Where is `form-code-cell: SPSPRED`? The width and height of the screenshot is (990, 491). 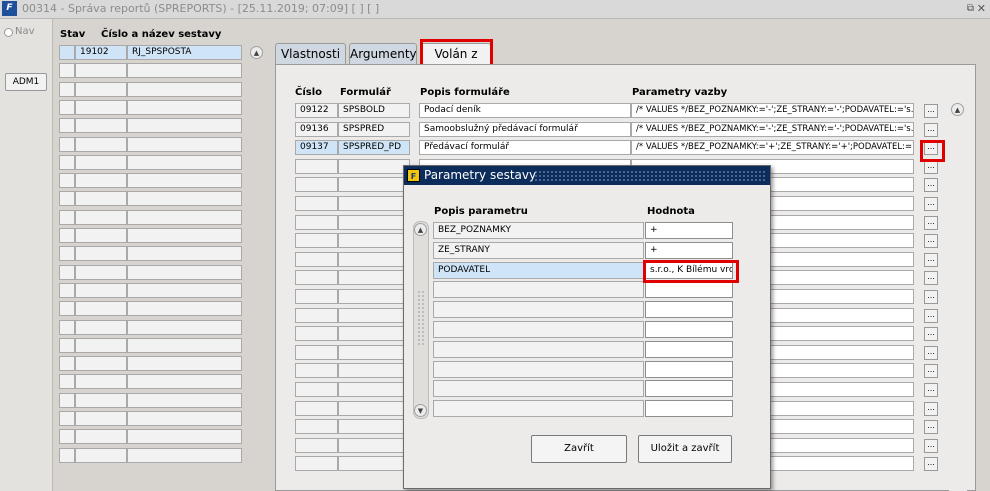 form-code-cell: SPSPRED is located at coordinates (374, 129).